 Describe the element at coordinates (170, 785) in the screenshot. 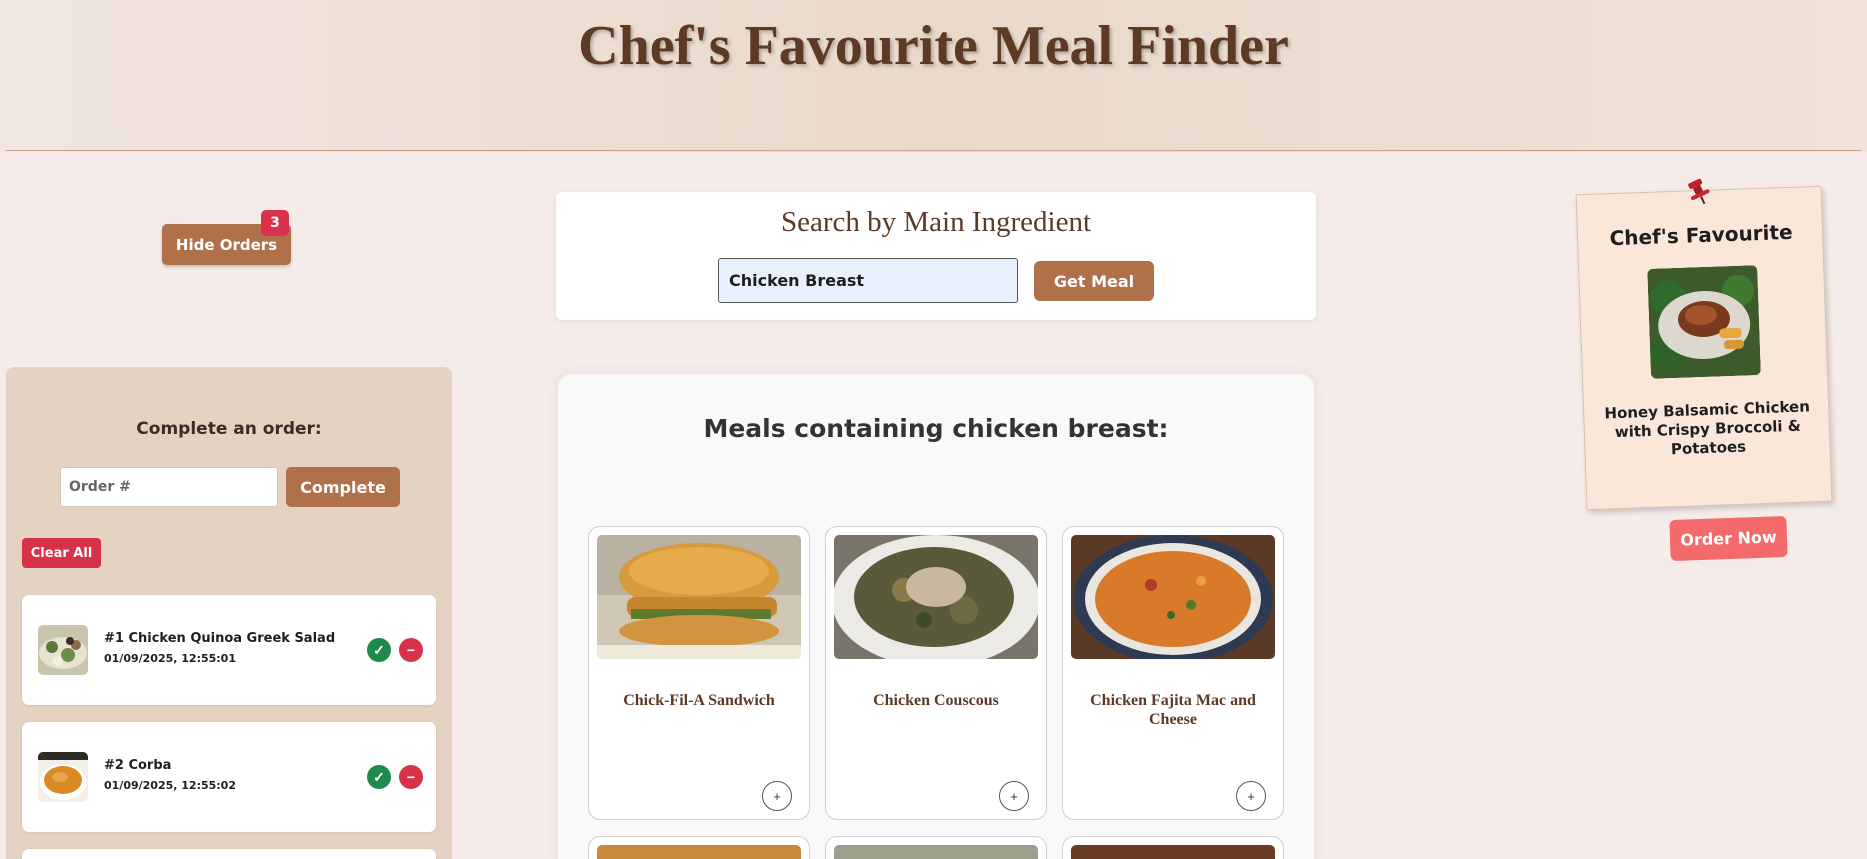

I see `order-timestamp: 01/09/2025, 12:55:02` at that location.